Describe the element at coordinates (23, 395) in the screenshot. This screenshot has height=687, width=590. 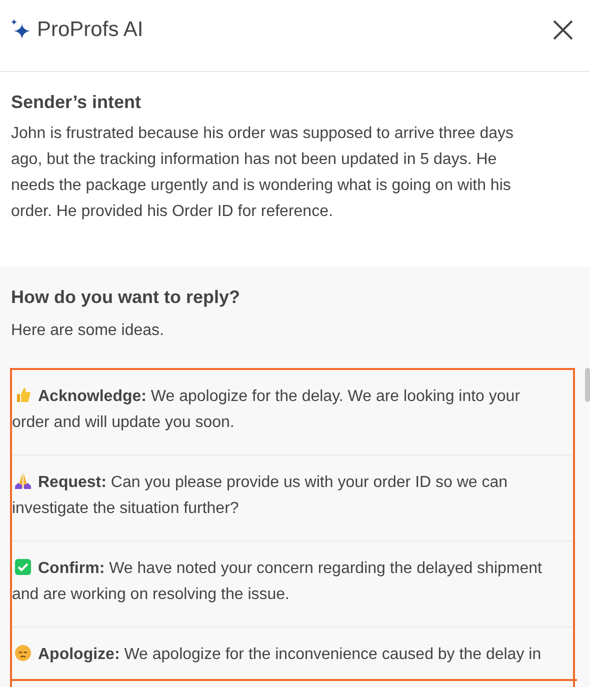
I see `thumbs-up-icon` at that location.